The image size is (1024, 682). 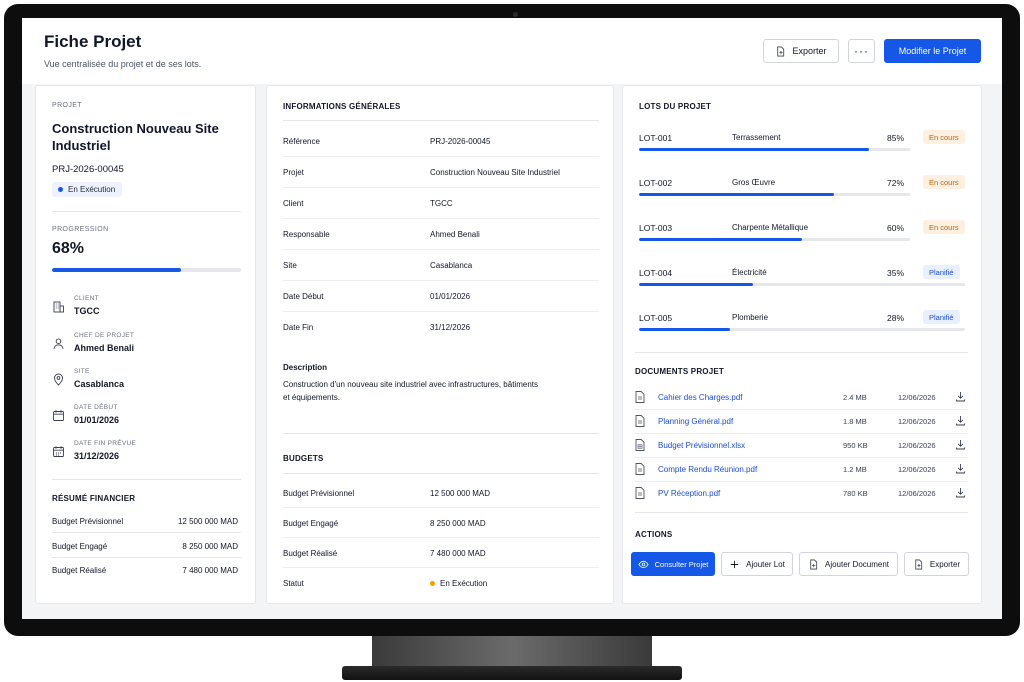 I want to click on document-name-link: Cahier des Charges.pdf, so click(x=700, y=397).